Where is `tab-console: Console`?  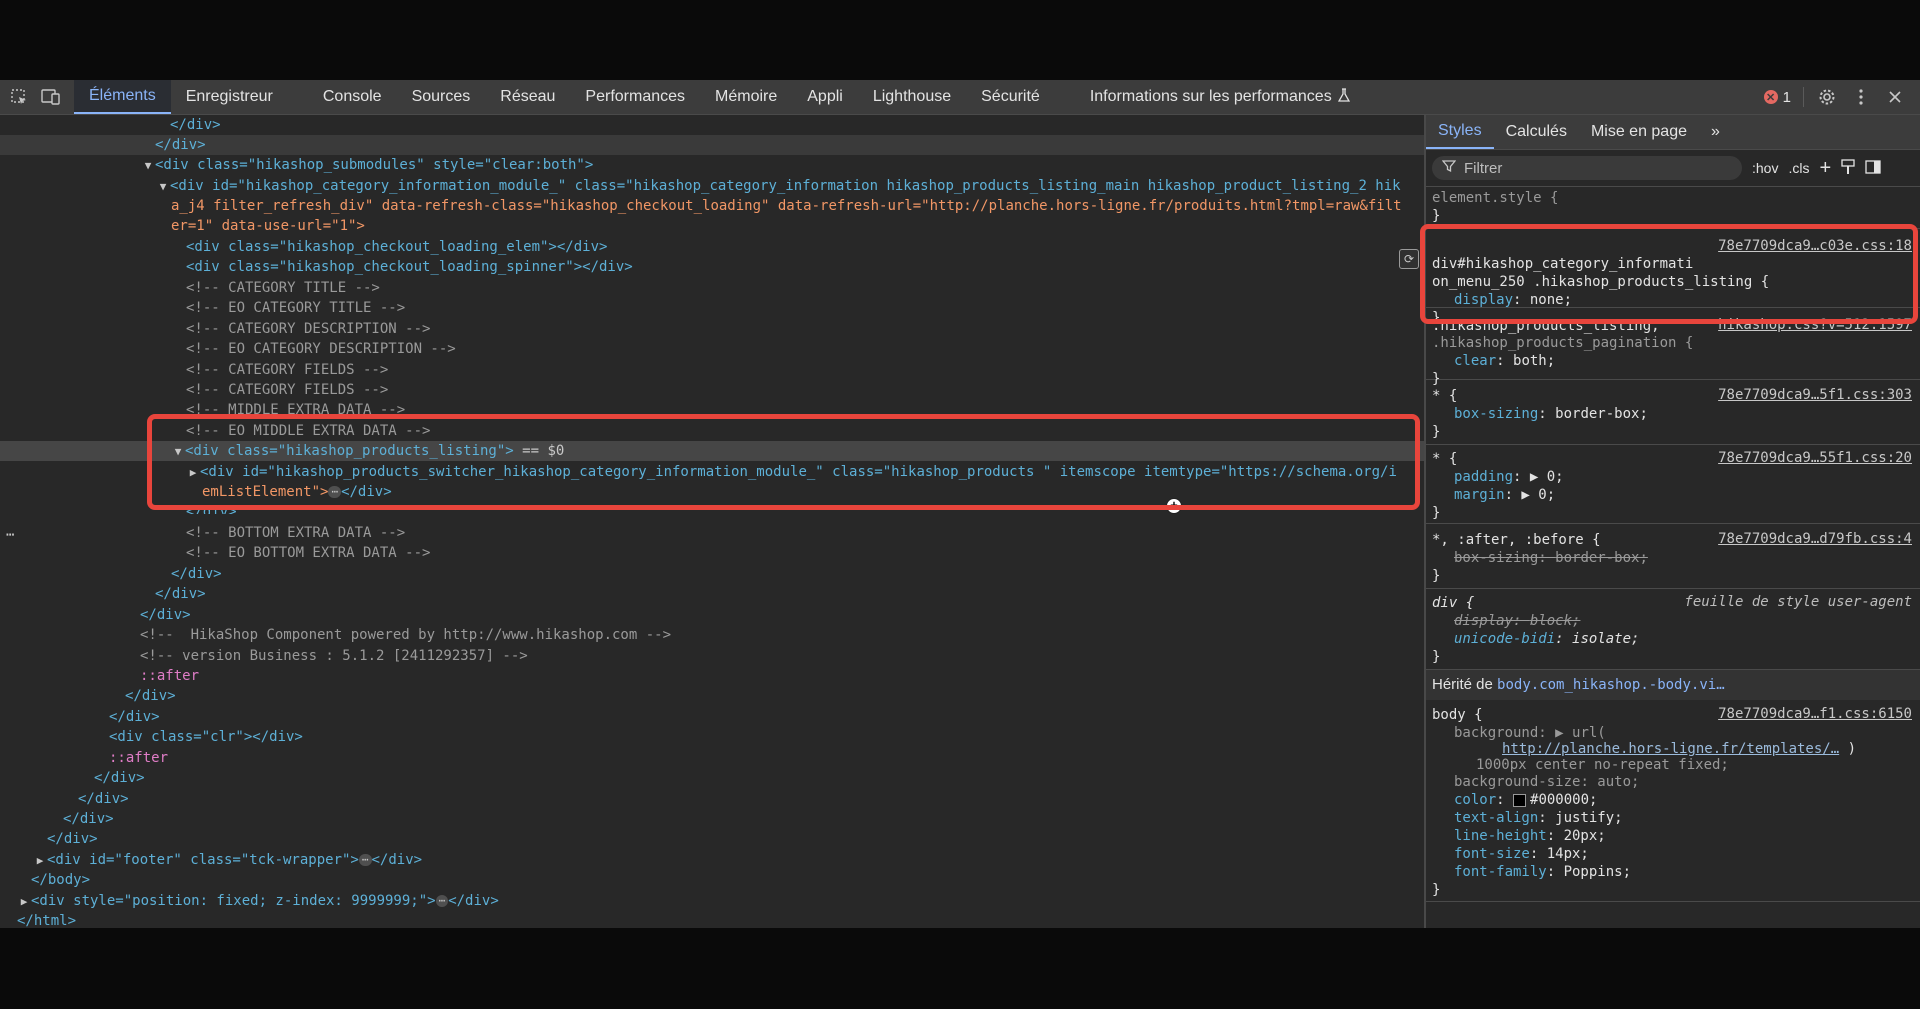 tab-console: Console is located at coordinates (352, 97).